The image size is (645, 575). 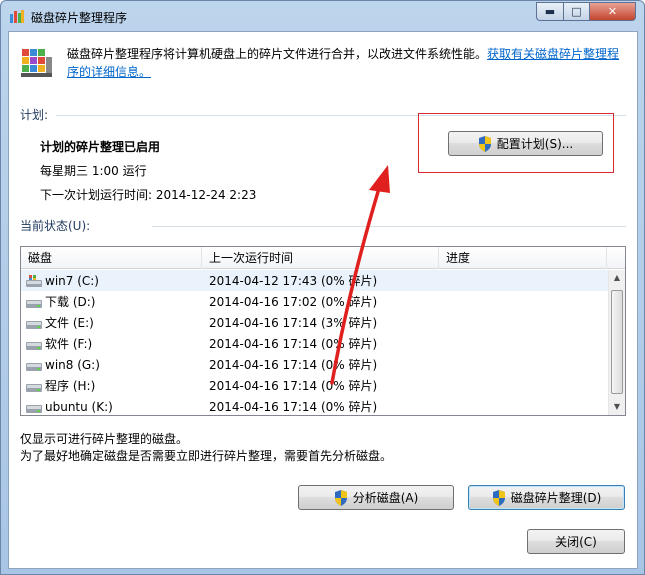 I want to click on title-bar: 磁盘碎片整理程序 ▬ □ ✕, so click(x=322, y=16).